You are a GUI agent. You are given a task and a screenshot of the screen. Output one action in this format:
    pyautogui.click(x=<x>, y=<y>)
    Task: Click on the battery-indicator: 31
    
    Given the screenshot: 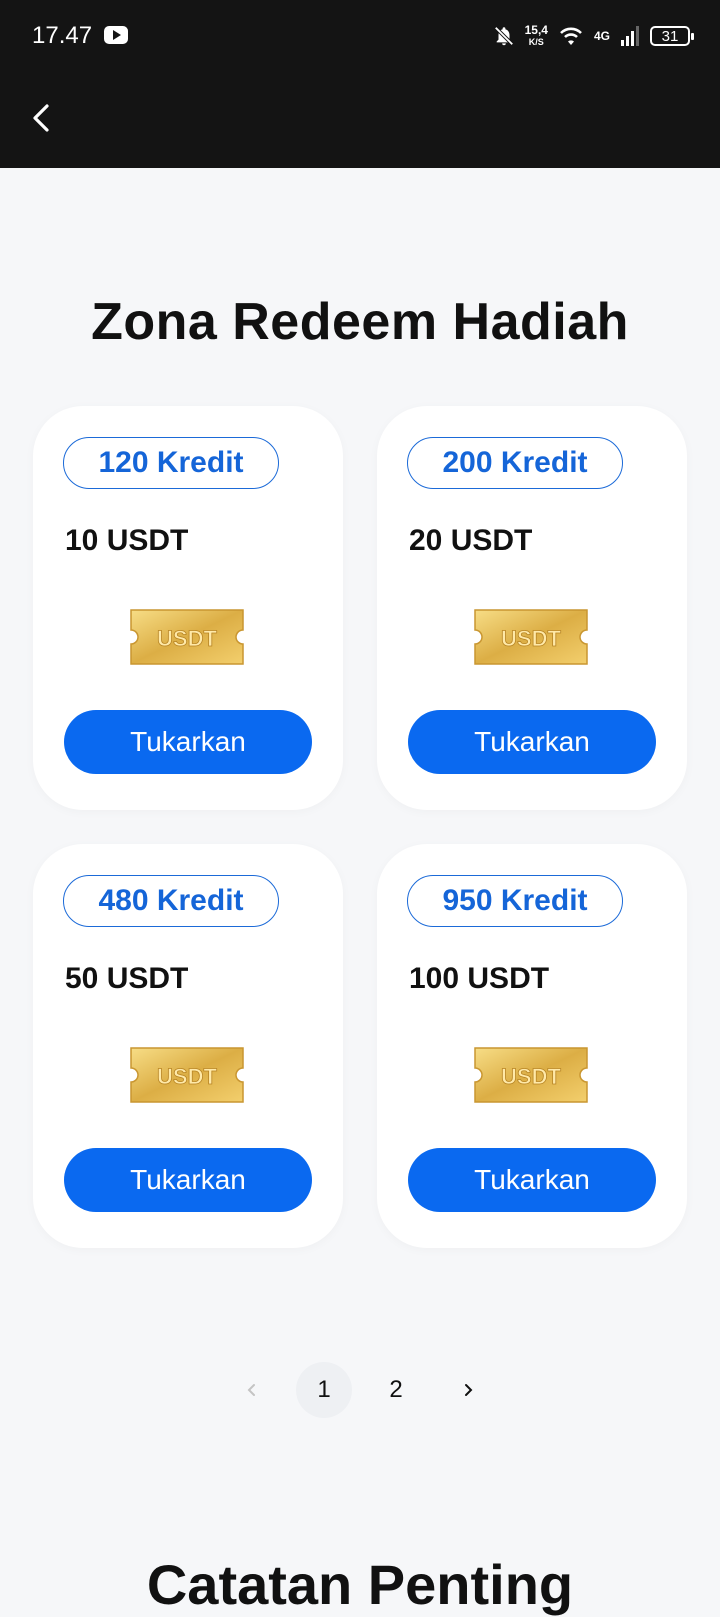 What is the action you would take?
    pyautogui.click(x=672, y=36)
    